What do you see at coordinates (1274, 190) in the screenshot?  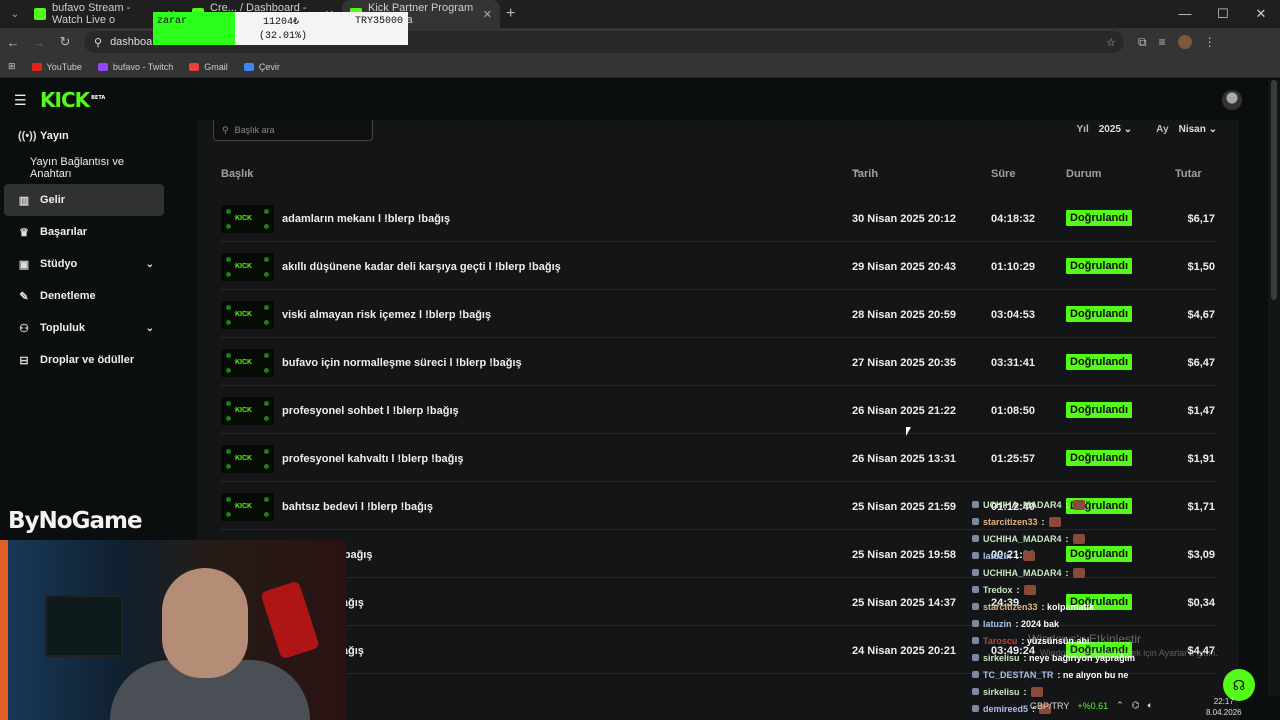 I see `scrollbar-thumb` at bounding box center [1274, 190].